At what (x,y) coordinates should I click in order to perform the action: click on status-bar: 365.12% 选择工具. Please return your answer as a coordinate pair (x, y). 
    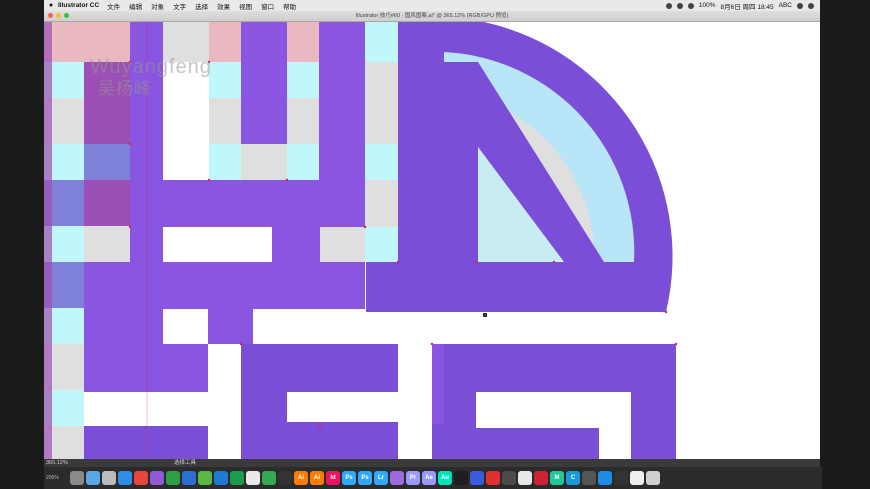
    Looking at the image, I should click on (432, 463).